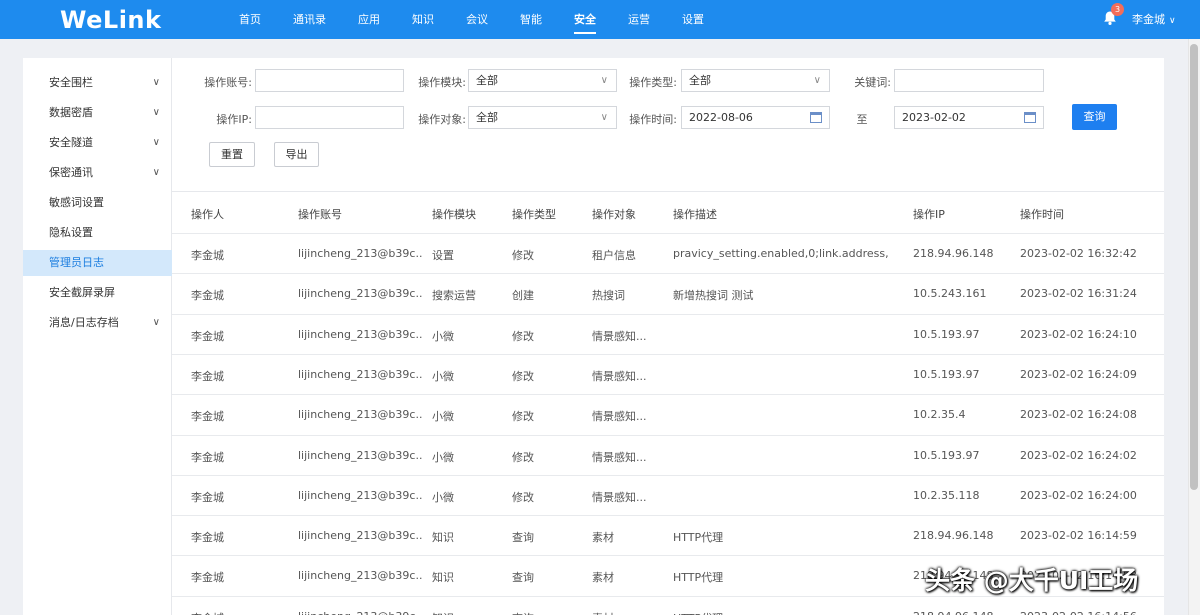 The height and width of the screenshot is (615, 1200). What do you see at coordinates (721, 117) in the screenshot?
I see `start-date-value: 2022-08-06` at bounding box center [721, 117].